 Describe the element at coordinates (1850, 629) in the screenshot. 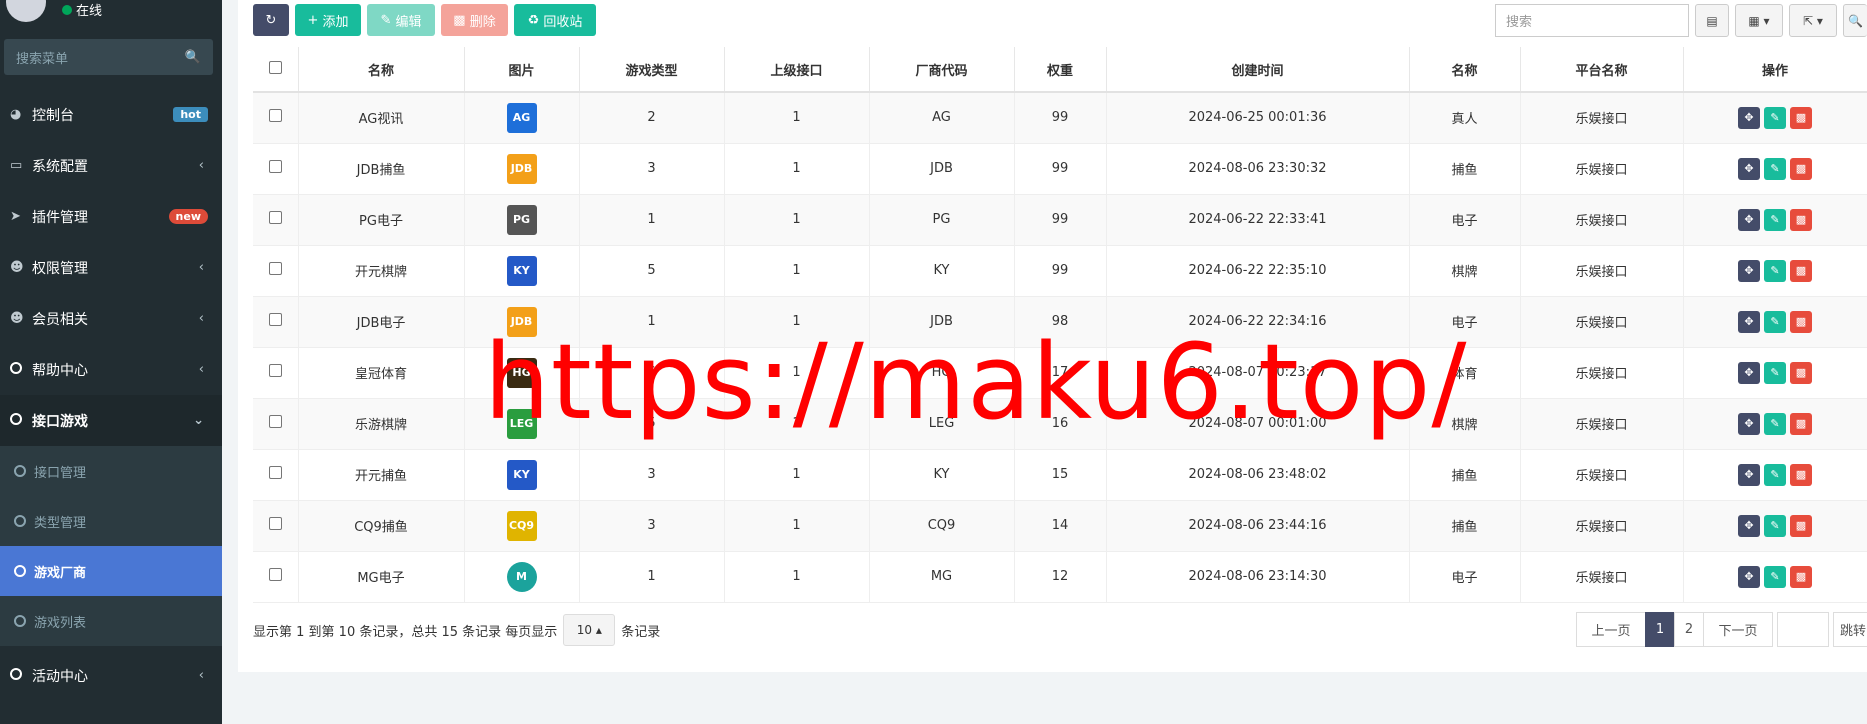

I see `page-jump-button: 跳转` at that location.